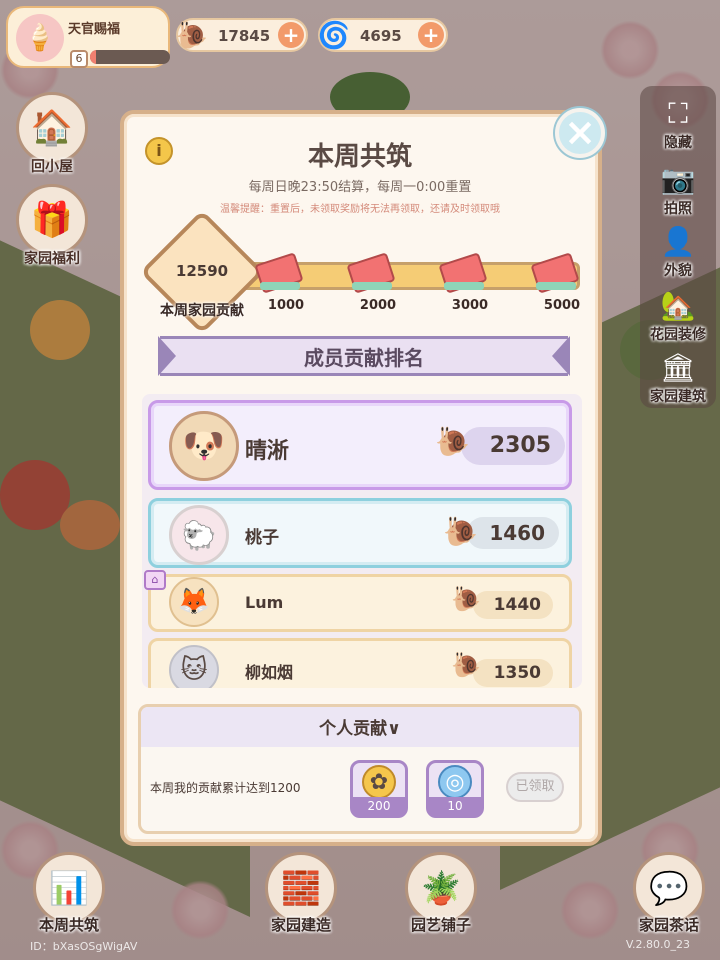 The width and height of the screenshot is (720, 960). Describe the element at coordinates (360, 663) in the screenshot. I see `list-item: 🐱 柳如烟 1350 🐌` at that location.